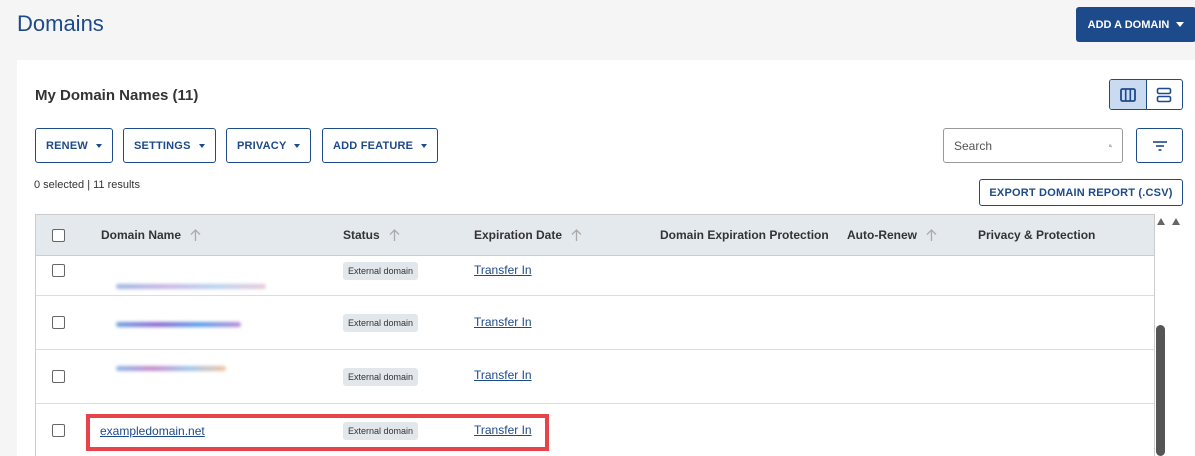 The height and width of the screenshot is (456, 1195). What do you see at coordinates (262, 145) in the screenshot?
I see `privacy-label: PRIVACY` at bounding box center [262, 145].